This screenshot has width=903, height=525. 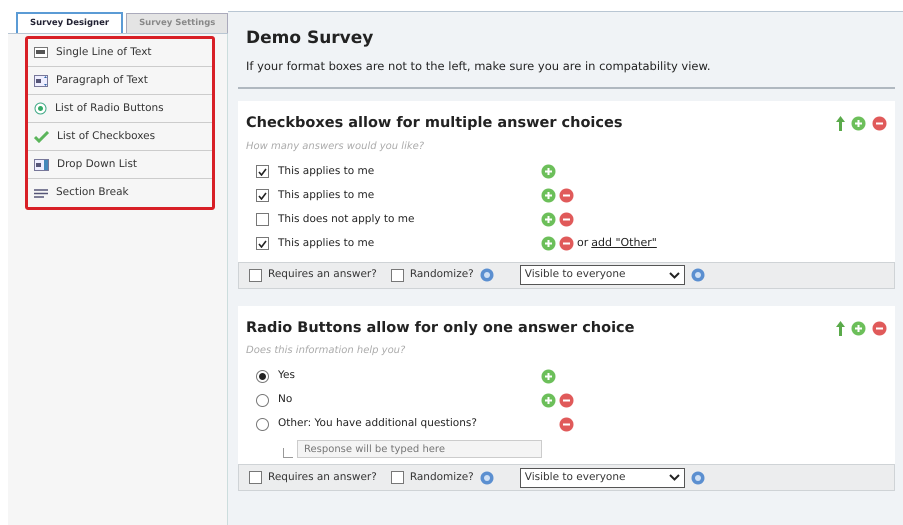 I want to click on question-hint: Does this information help you?, so click(x=326, y=351).